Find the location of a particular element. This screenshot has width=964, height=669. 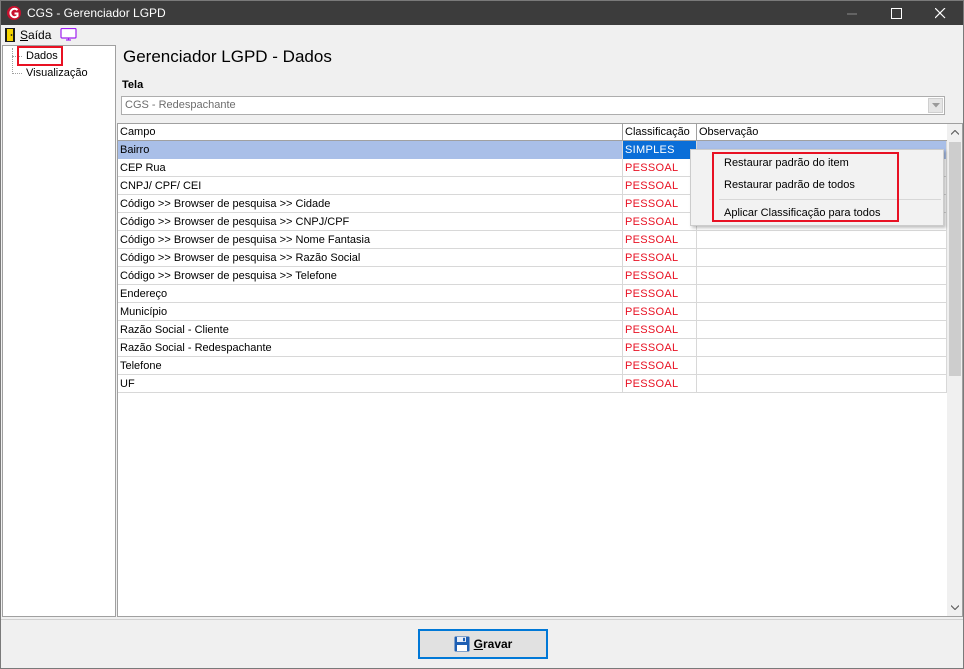

scroll-thumb is located at coordinates (955, 259).